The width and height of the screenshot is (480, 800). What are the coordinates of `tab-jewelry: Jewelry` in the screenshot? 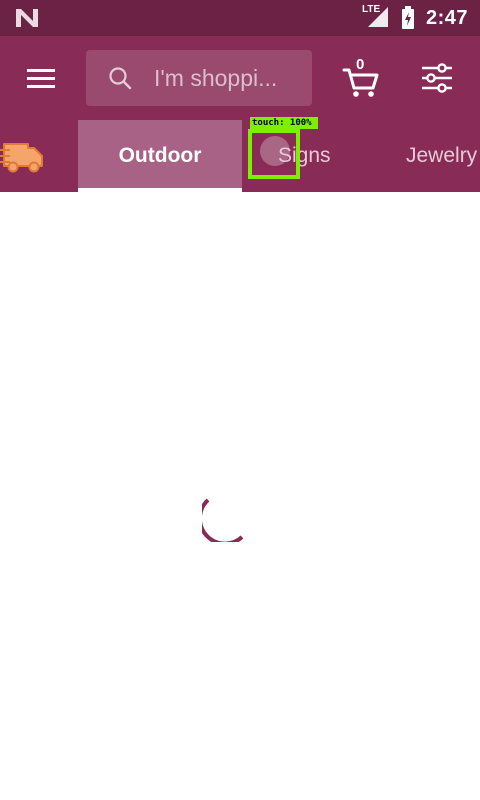 It's located at (443, 156).